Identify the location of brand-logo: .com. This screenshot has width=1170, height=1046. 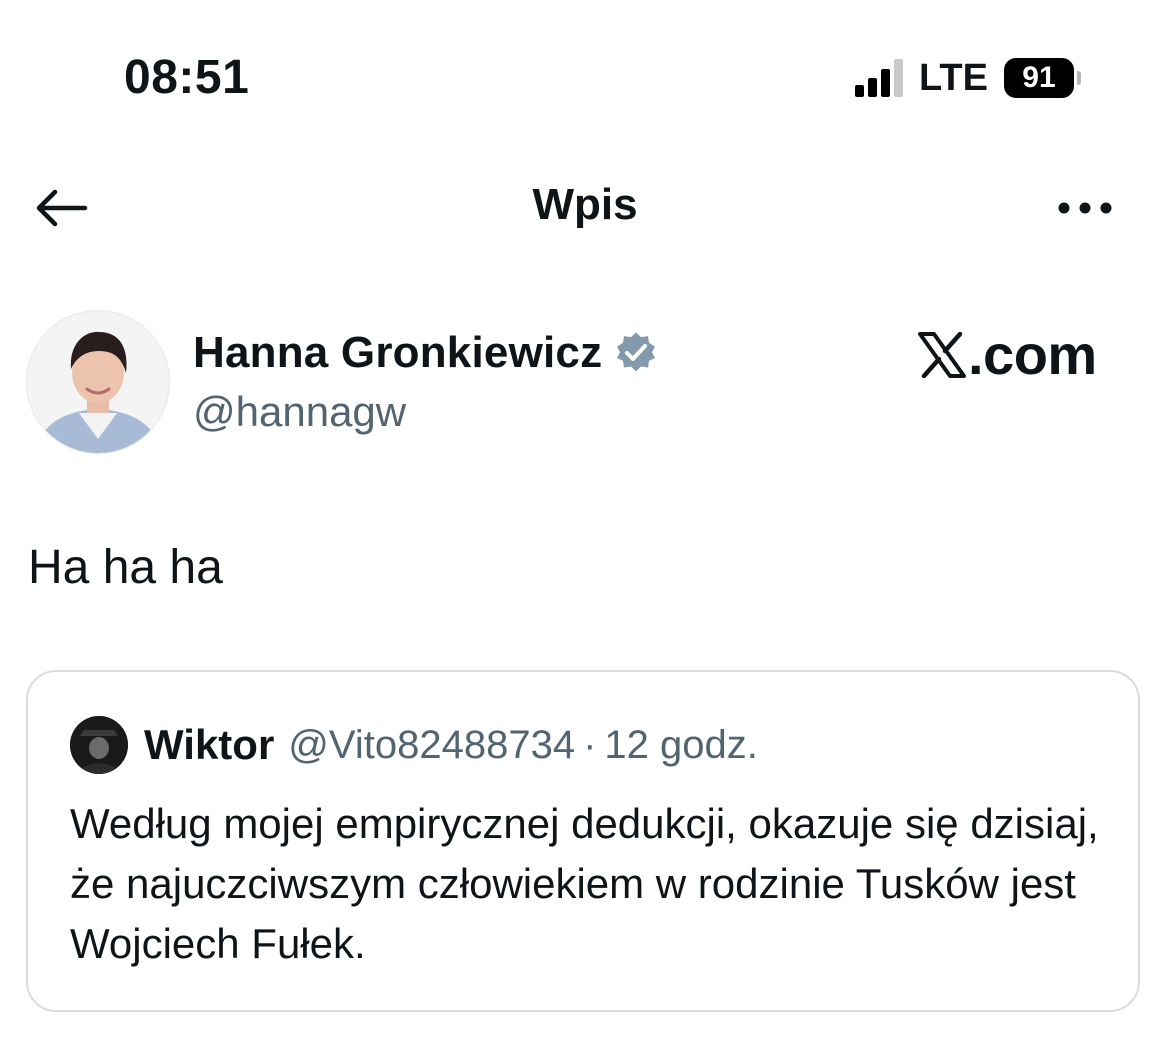
(1007, 354).